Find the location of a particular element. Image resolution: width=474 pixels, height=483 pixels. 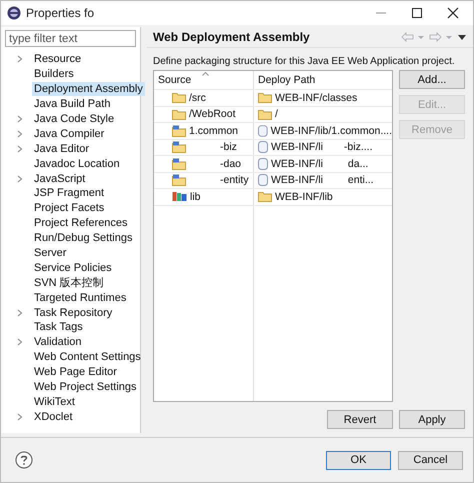

tree-item: Builders is located at coordinates (54, 74).